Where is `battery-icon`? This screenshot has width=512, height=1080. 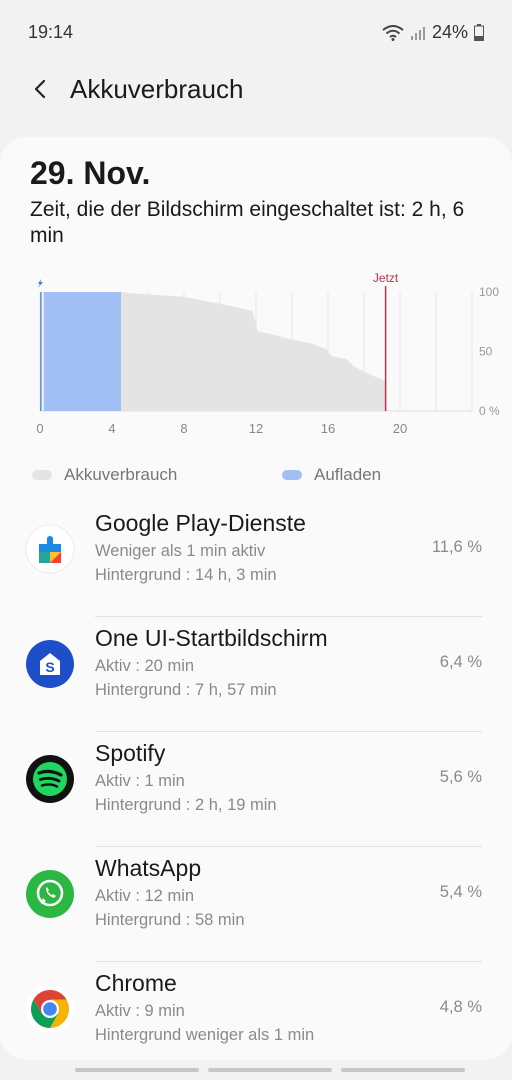
battery-icon is located at coordinates (479, 32).